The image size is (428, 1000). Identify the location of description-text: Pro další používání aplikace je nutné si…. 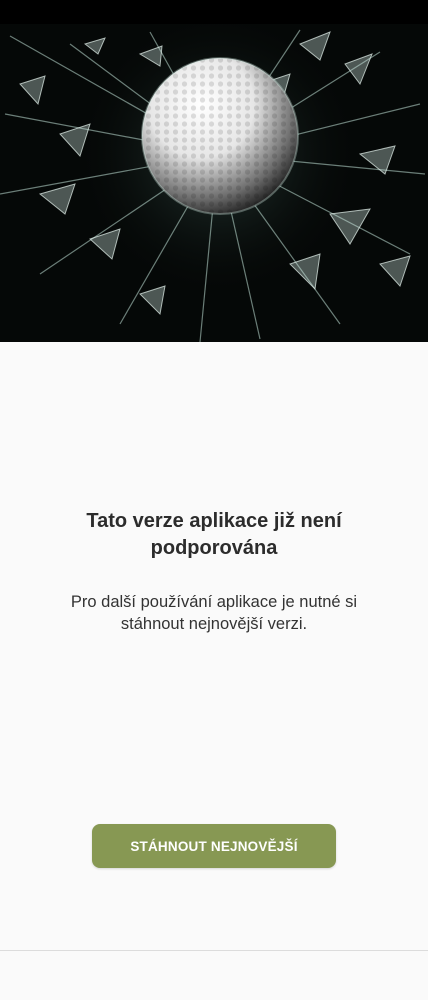
(214, 613).